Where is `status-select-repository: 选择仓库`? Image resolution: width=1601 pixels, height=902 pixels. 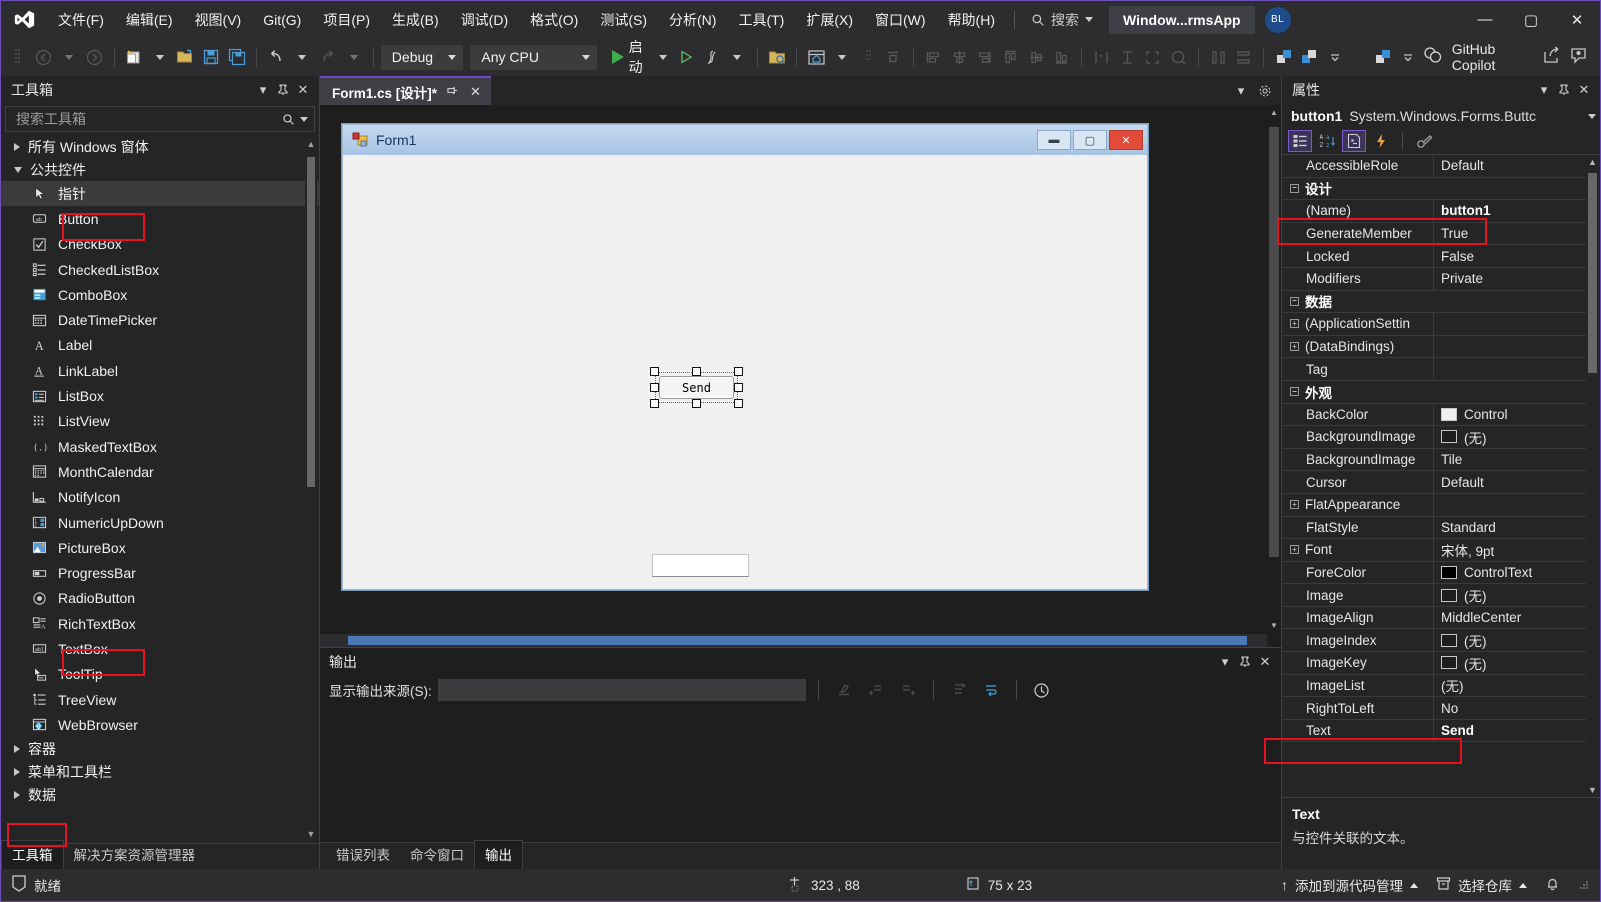 status-select-repository: 选择仓库 is located at coordinates (1481, 885).